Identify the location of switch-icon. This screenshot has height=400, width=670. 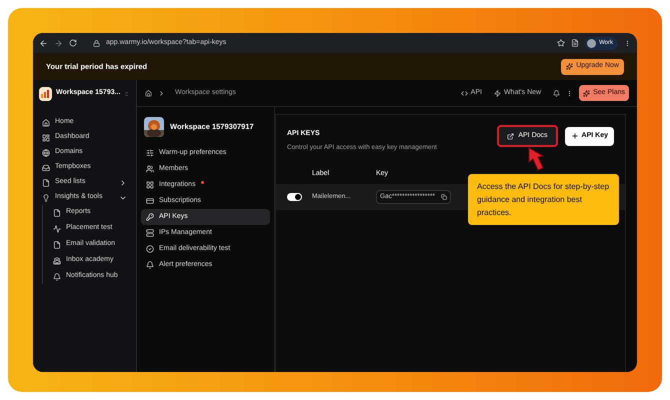
(127, 93).